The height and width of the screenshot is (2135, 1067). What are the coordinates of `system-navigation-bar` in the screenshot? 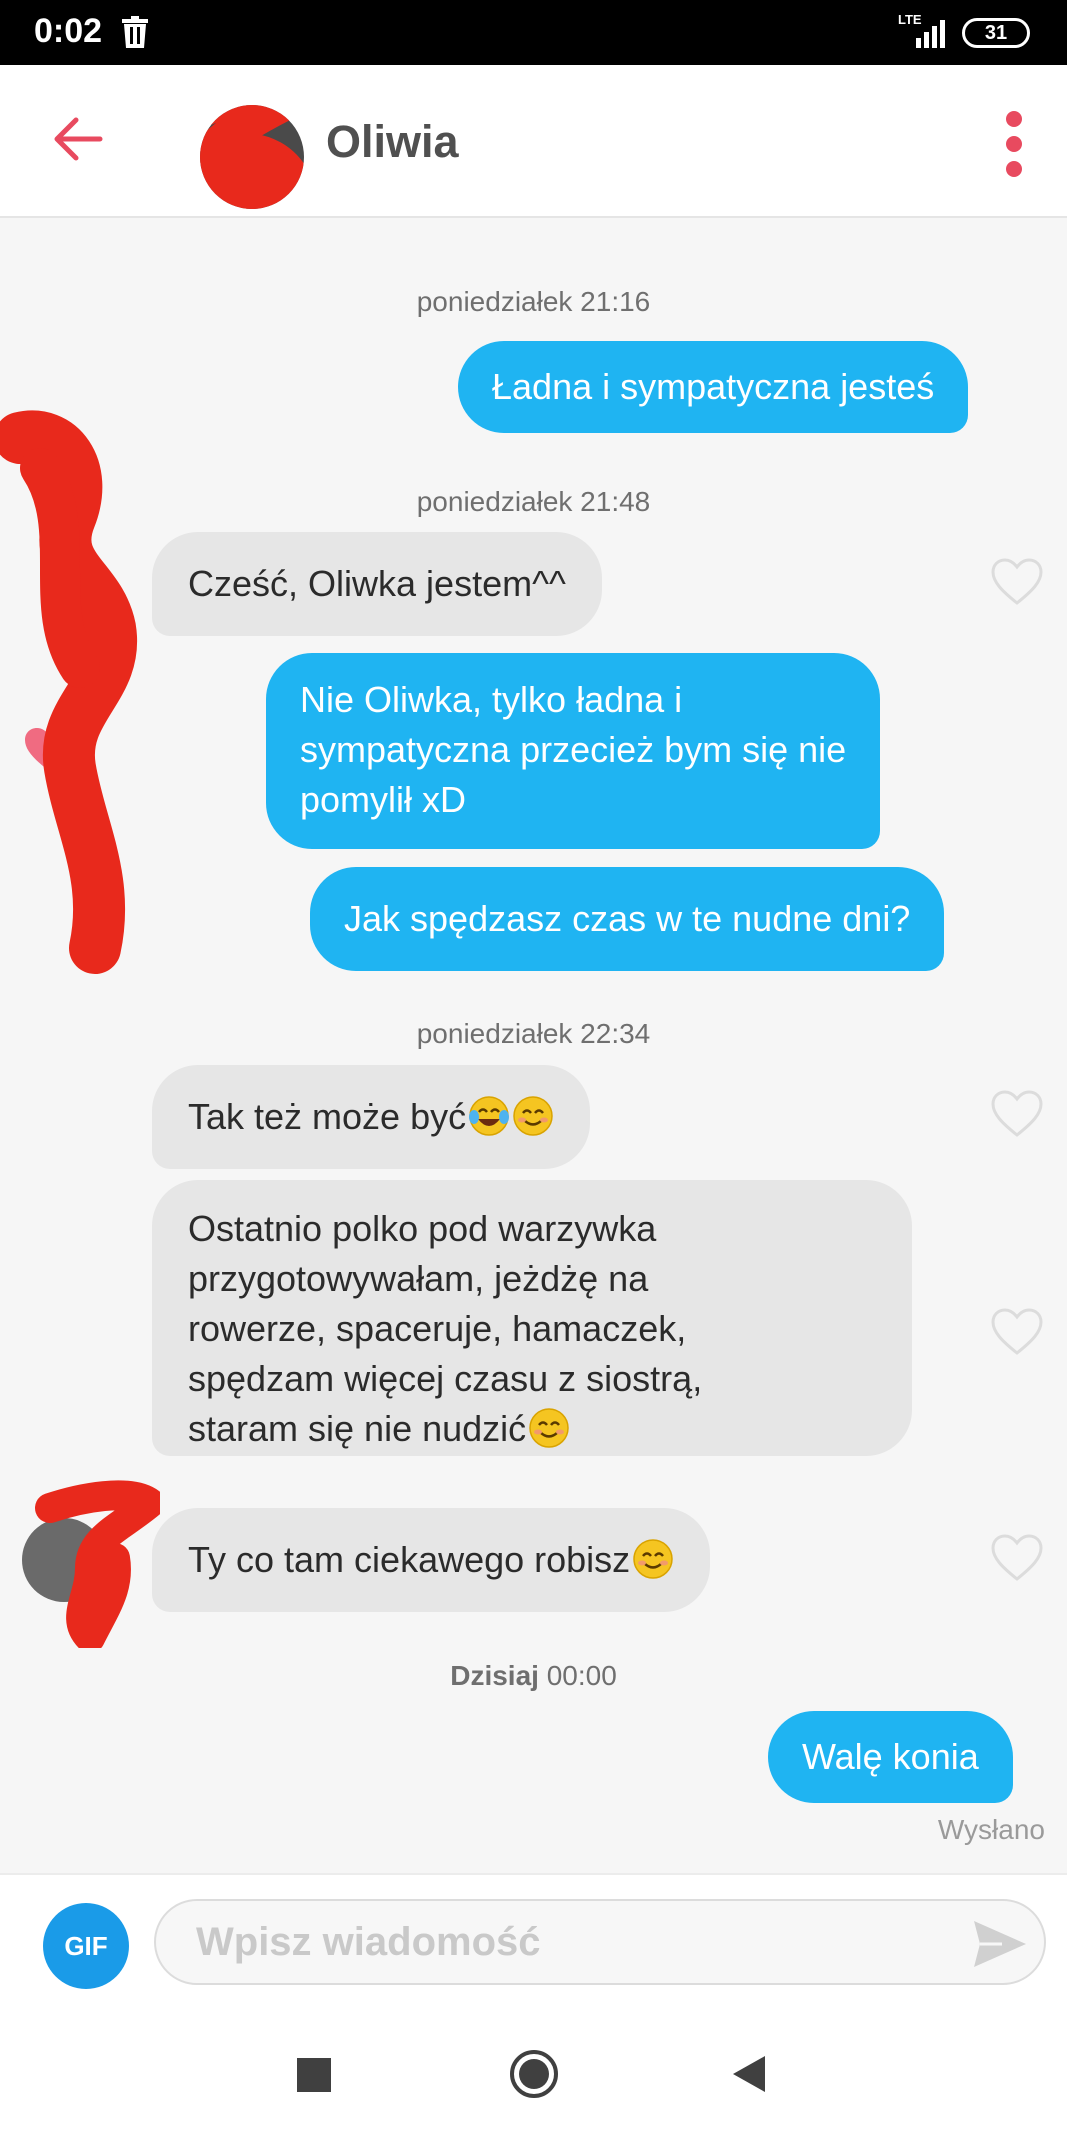 It's located at (533, 2069).